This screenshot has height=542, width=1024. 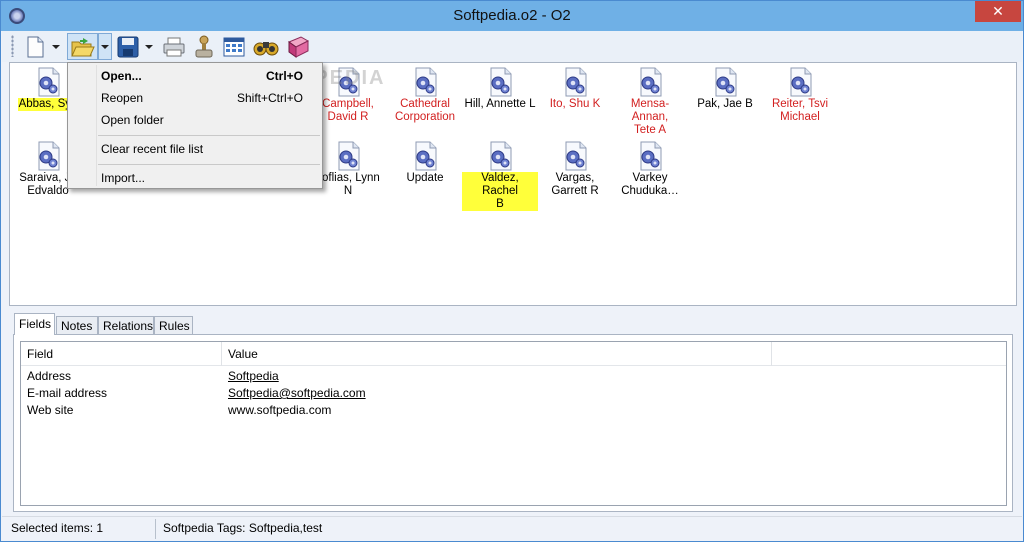 I want to click on menu-item-label: Open folder, so click(x=132, y=120).